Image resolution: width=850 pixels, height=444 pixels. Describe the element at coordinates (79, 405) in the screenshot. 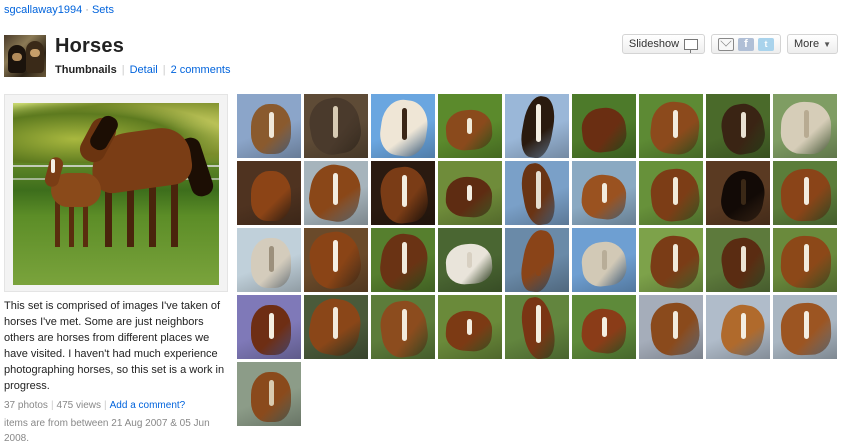

I see `view-count: 475 views` at that location.